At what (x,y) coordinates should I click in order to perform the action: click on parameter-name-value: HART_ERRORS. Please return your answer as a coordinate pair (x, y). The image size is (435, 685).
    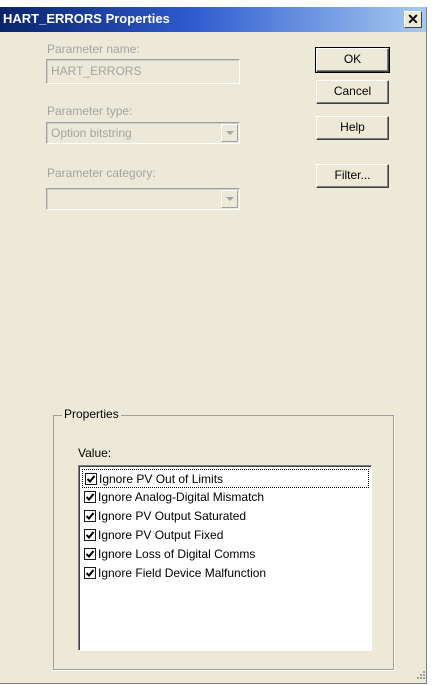
    Looking at the image, I should click on (96, 71).